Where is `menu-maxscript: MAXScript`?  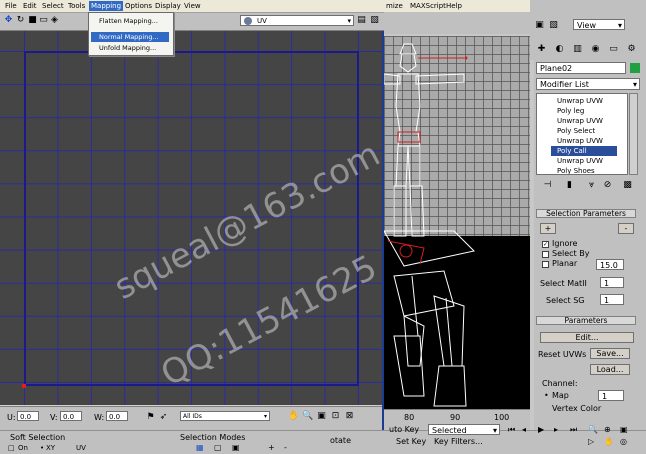 menu-maxscript: MAXScript is located at coordinates (428, 6).